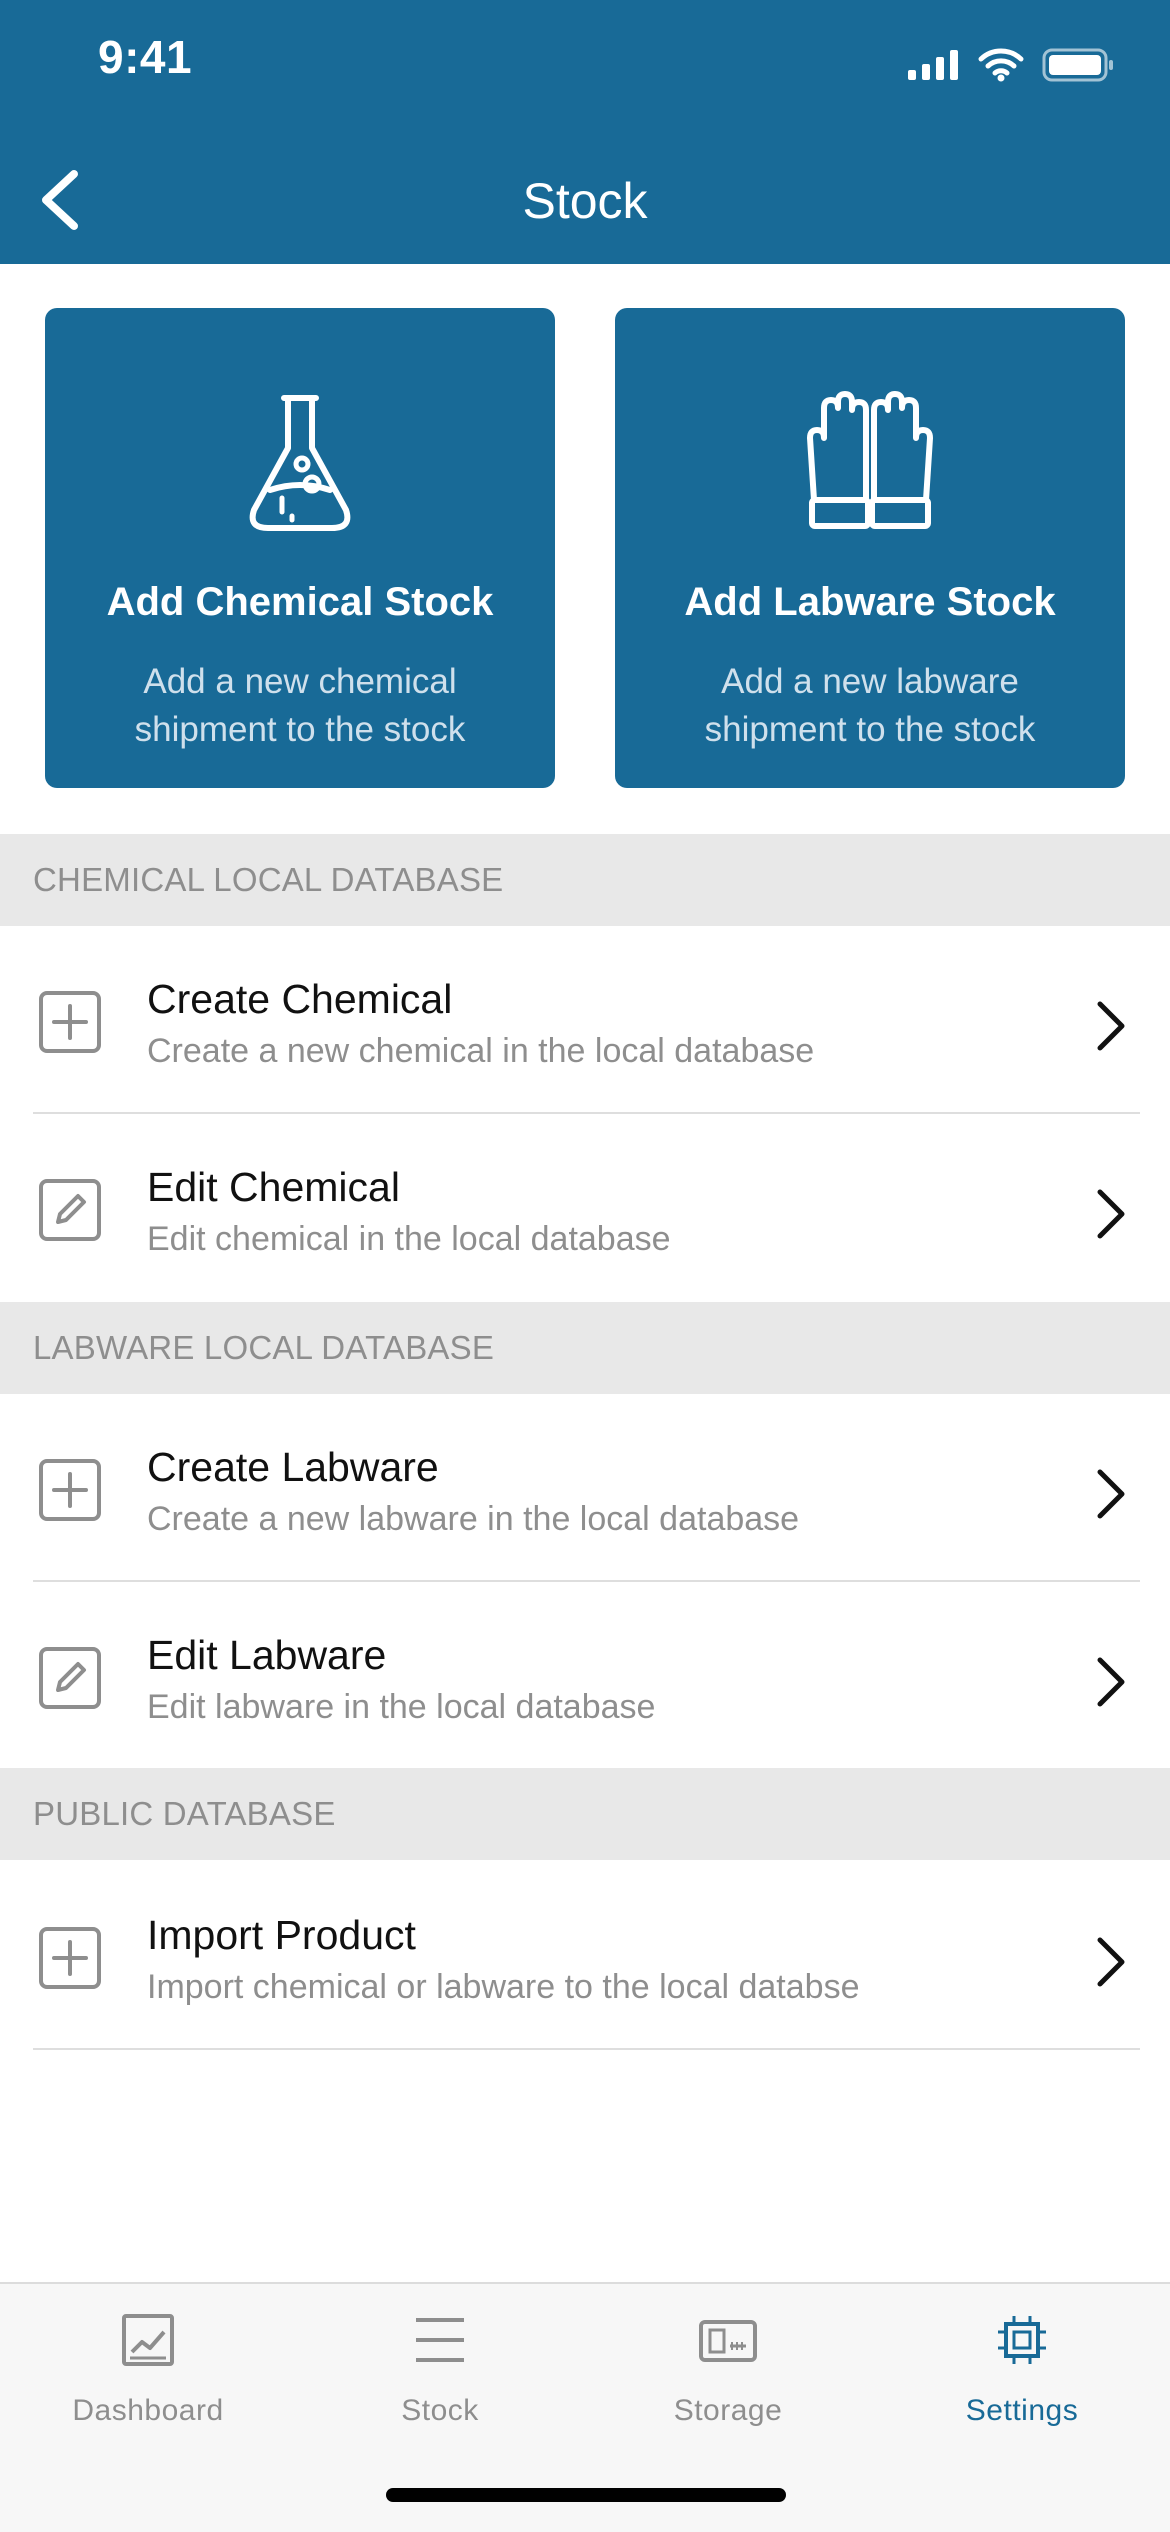 The height and width of the screenshot is (2532, 1170). I want to click on stock-icon, so click(440, 2340).